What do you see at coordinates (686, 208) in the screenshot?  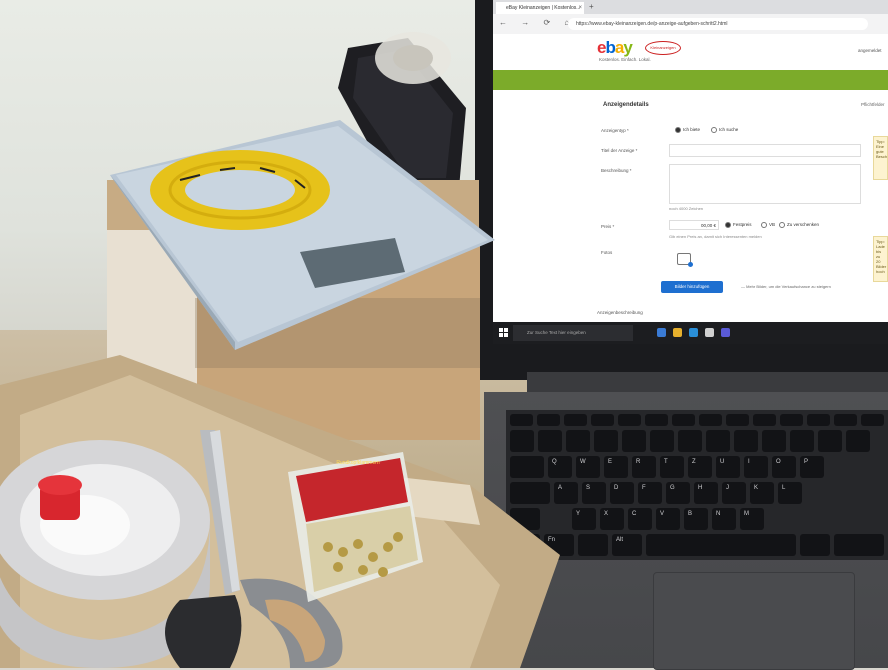 I see `description-char-count: noch 4000 Zeichen` at bounding box center [686, 208].